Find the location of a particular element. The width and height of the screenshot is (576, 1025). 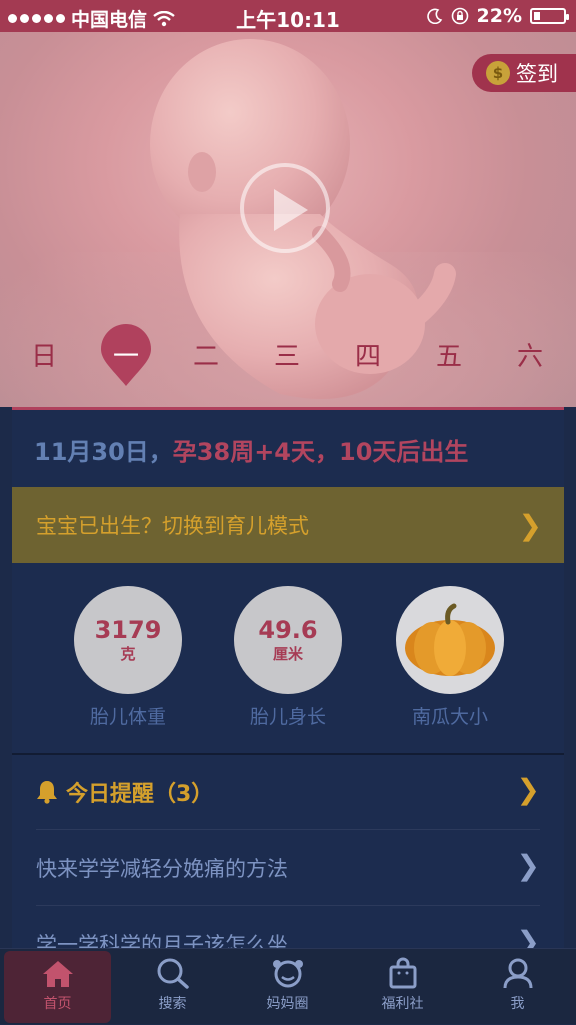

day-sun: 日 is located at coordinates (44, 354).